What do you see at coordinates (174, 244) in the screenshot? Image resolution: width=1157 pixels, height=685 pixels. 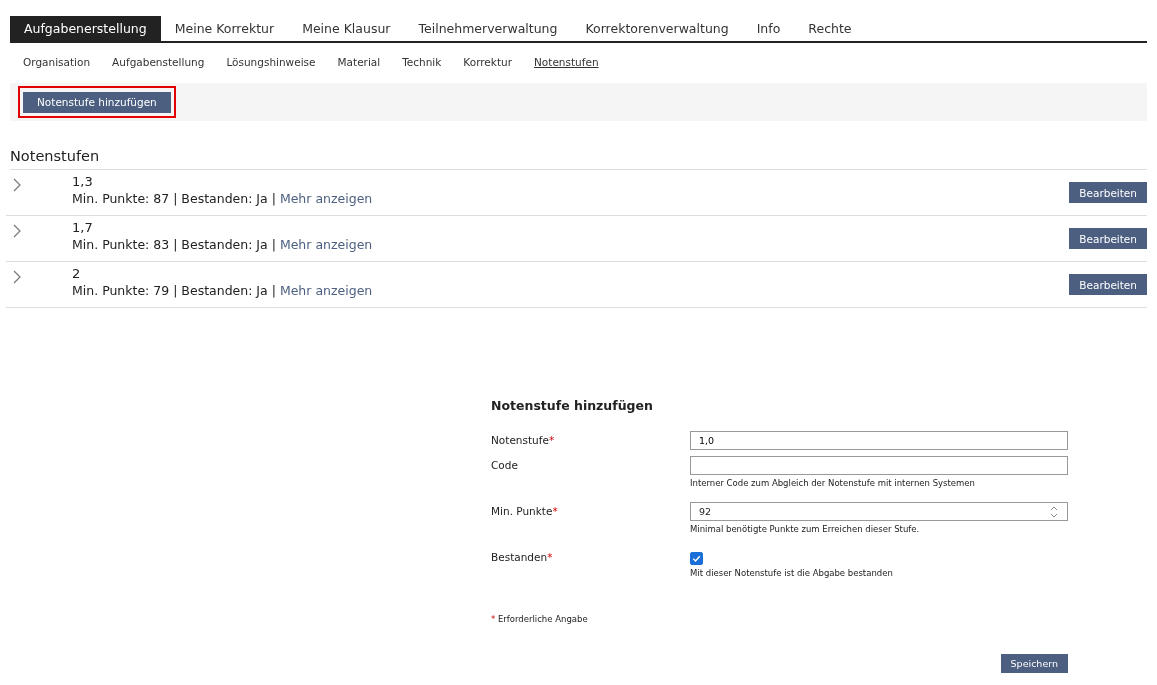 I see `grade-details: Min. Punkte: 83 | Bestanden: Ja |` at bounding box center [174, 244].